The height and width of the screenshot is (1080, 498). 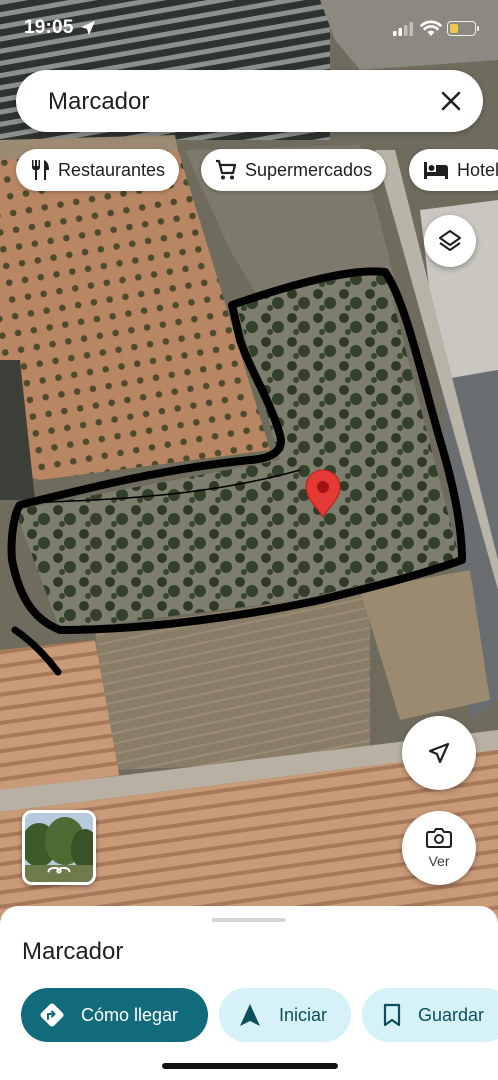 What do you see at coordinates (461, 28) in the screenshot?
I see `battery-icon` at bounding box center [461, 28].